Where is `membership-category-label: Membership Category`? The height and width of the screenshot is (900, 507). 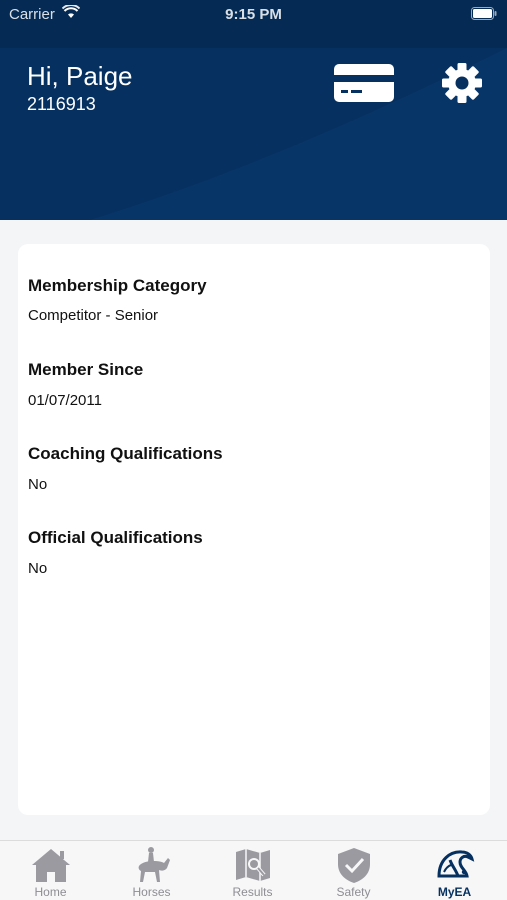 membership-category-label: Membership Category is located at coordinates (117, 285).